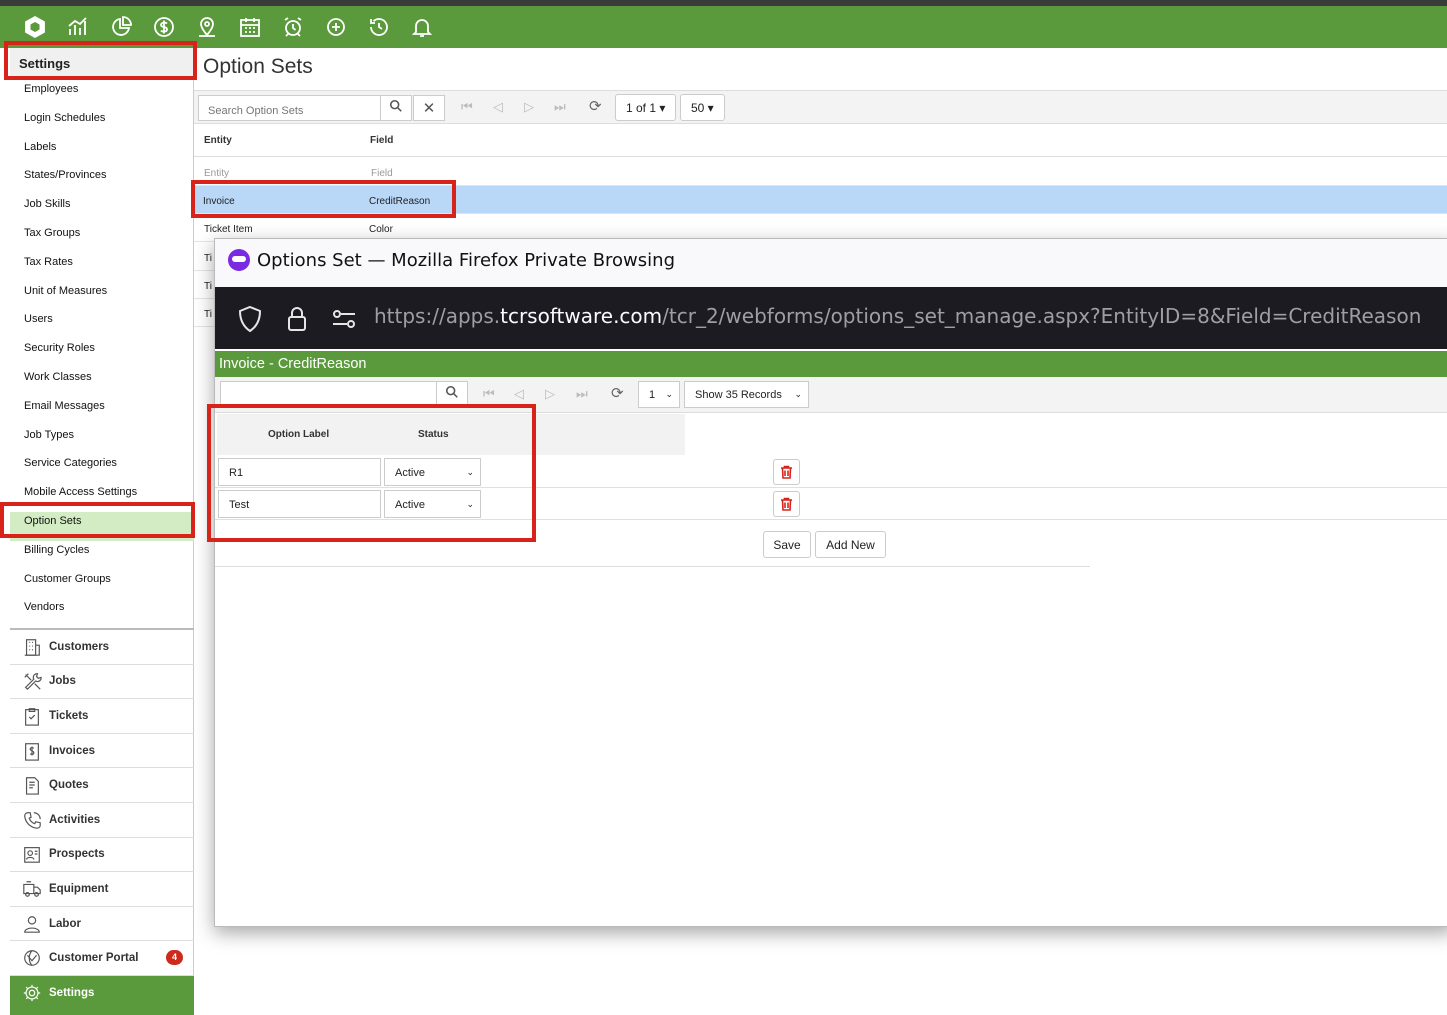 The height and width of the screenshot is (1015, 1447). What do you see at coordinates (787, 544) in the screenshot?
I see `save-button: Save` at bounding box center [787, 544].